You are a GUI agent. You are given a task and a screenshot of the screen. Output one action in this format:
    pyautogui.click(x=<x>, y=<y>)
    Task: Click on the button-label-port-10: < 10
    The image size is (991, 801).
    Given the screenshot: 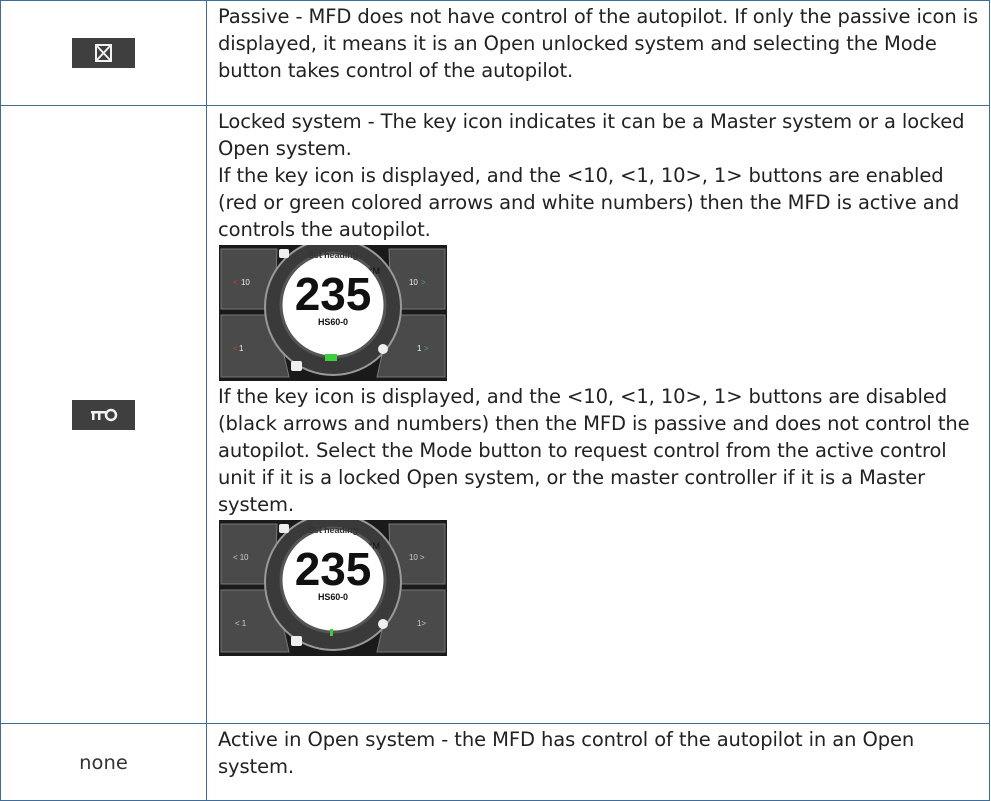 What is the action you would take?
    pyautogui.click(x=241, y=557)
    